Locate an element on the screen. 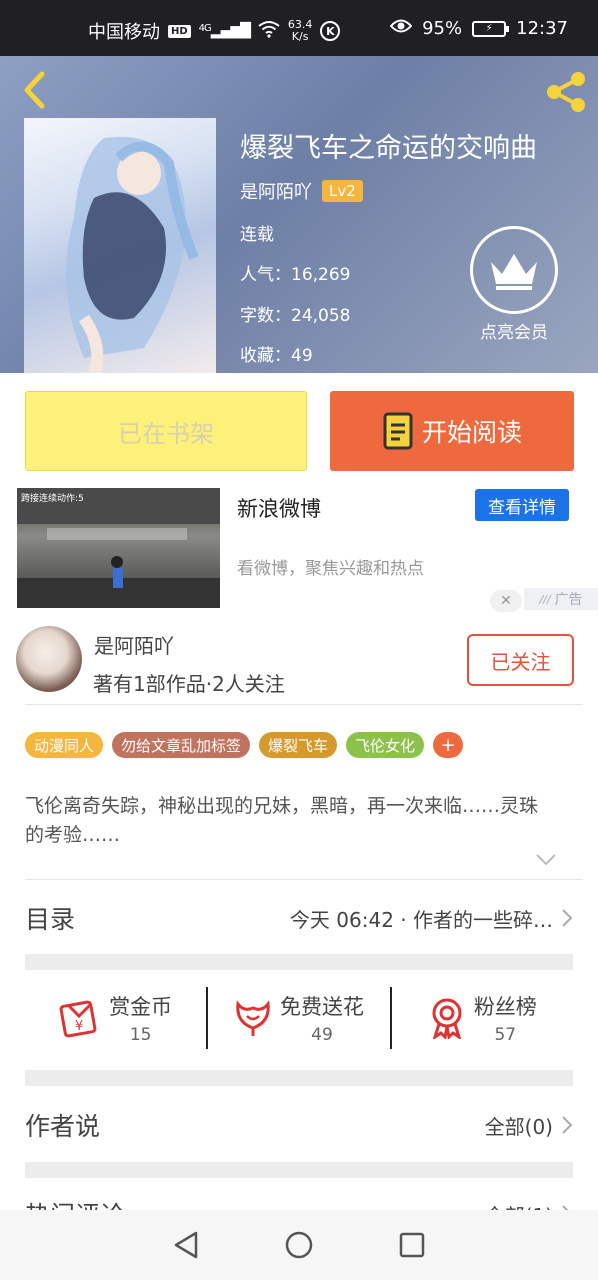  book-icon is located at coordinates (398, 431).